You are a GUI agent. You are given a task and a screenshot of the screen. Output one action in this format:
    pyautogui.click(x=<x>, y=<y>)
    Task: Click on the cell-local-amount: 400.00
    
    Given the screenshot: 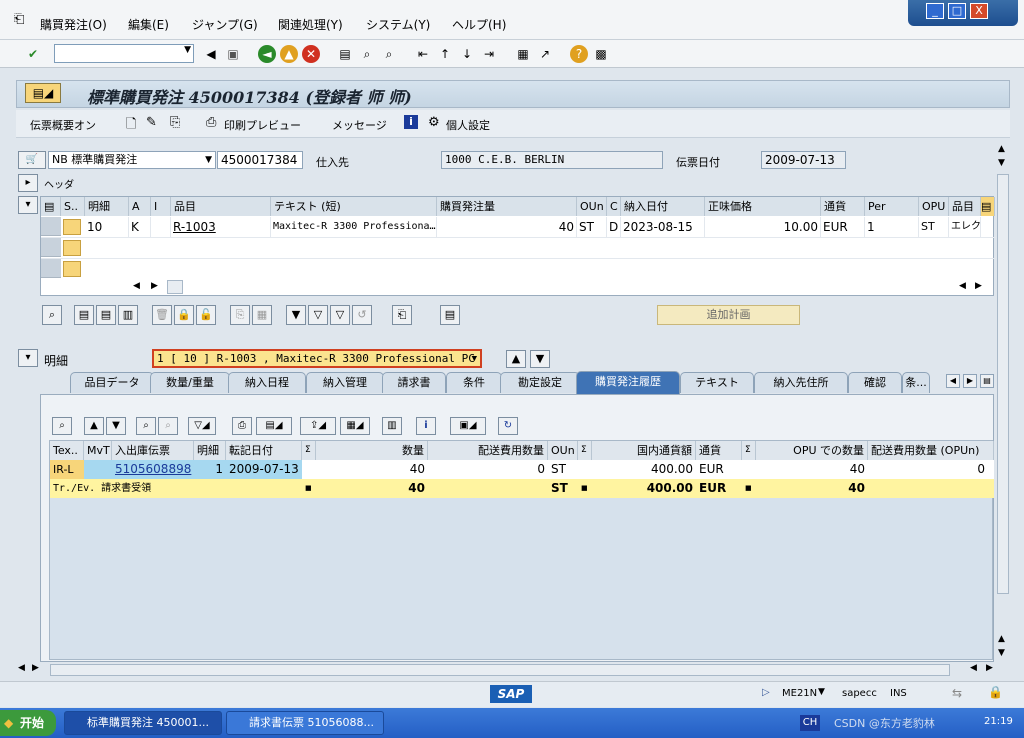 What is the action you would take?
    pyautogui.click(x=644, y=469)
    